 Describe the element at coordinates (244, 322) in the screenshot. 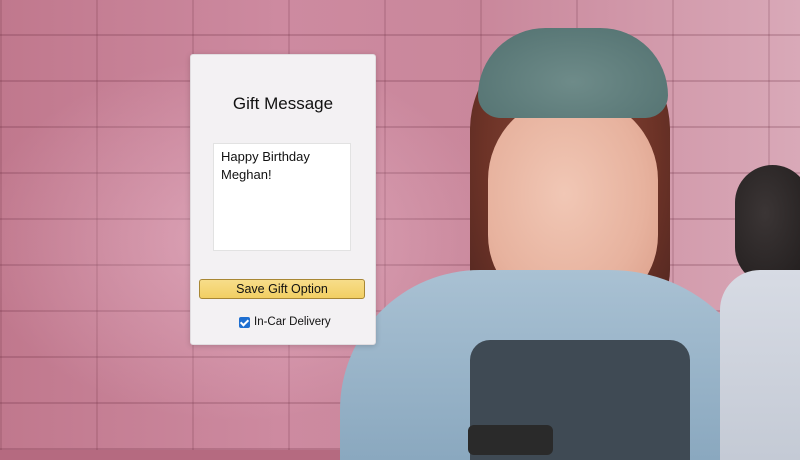

I see `in-car-delivery-checkbox` at that location.